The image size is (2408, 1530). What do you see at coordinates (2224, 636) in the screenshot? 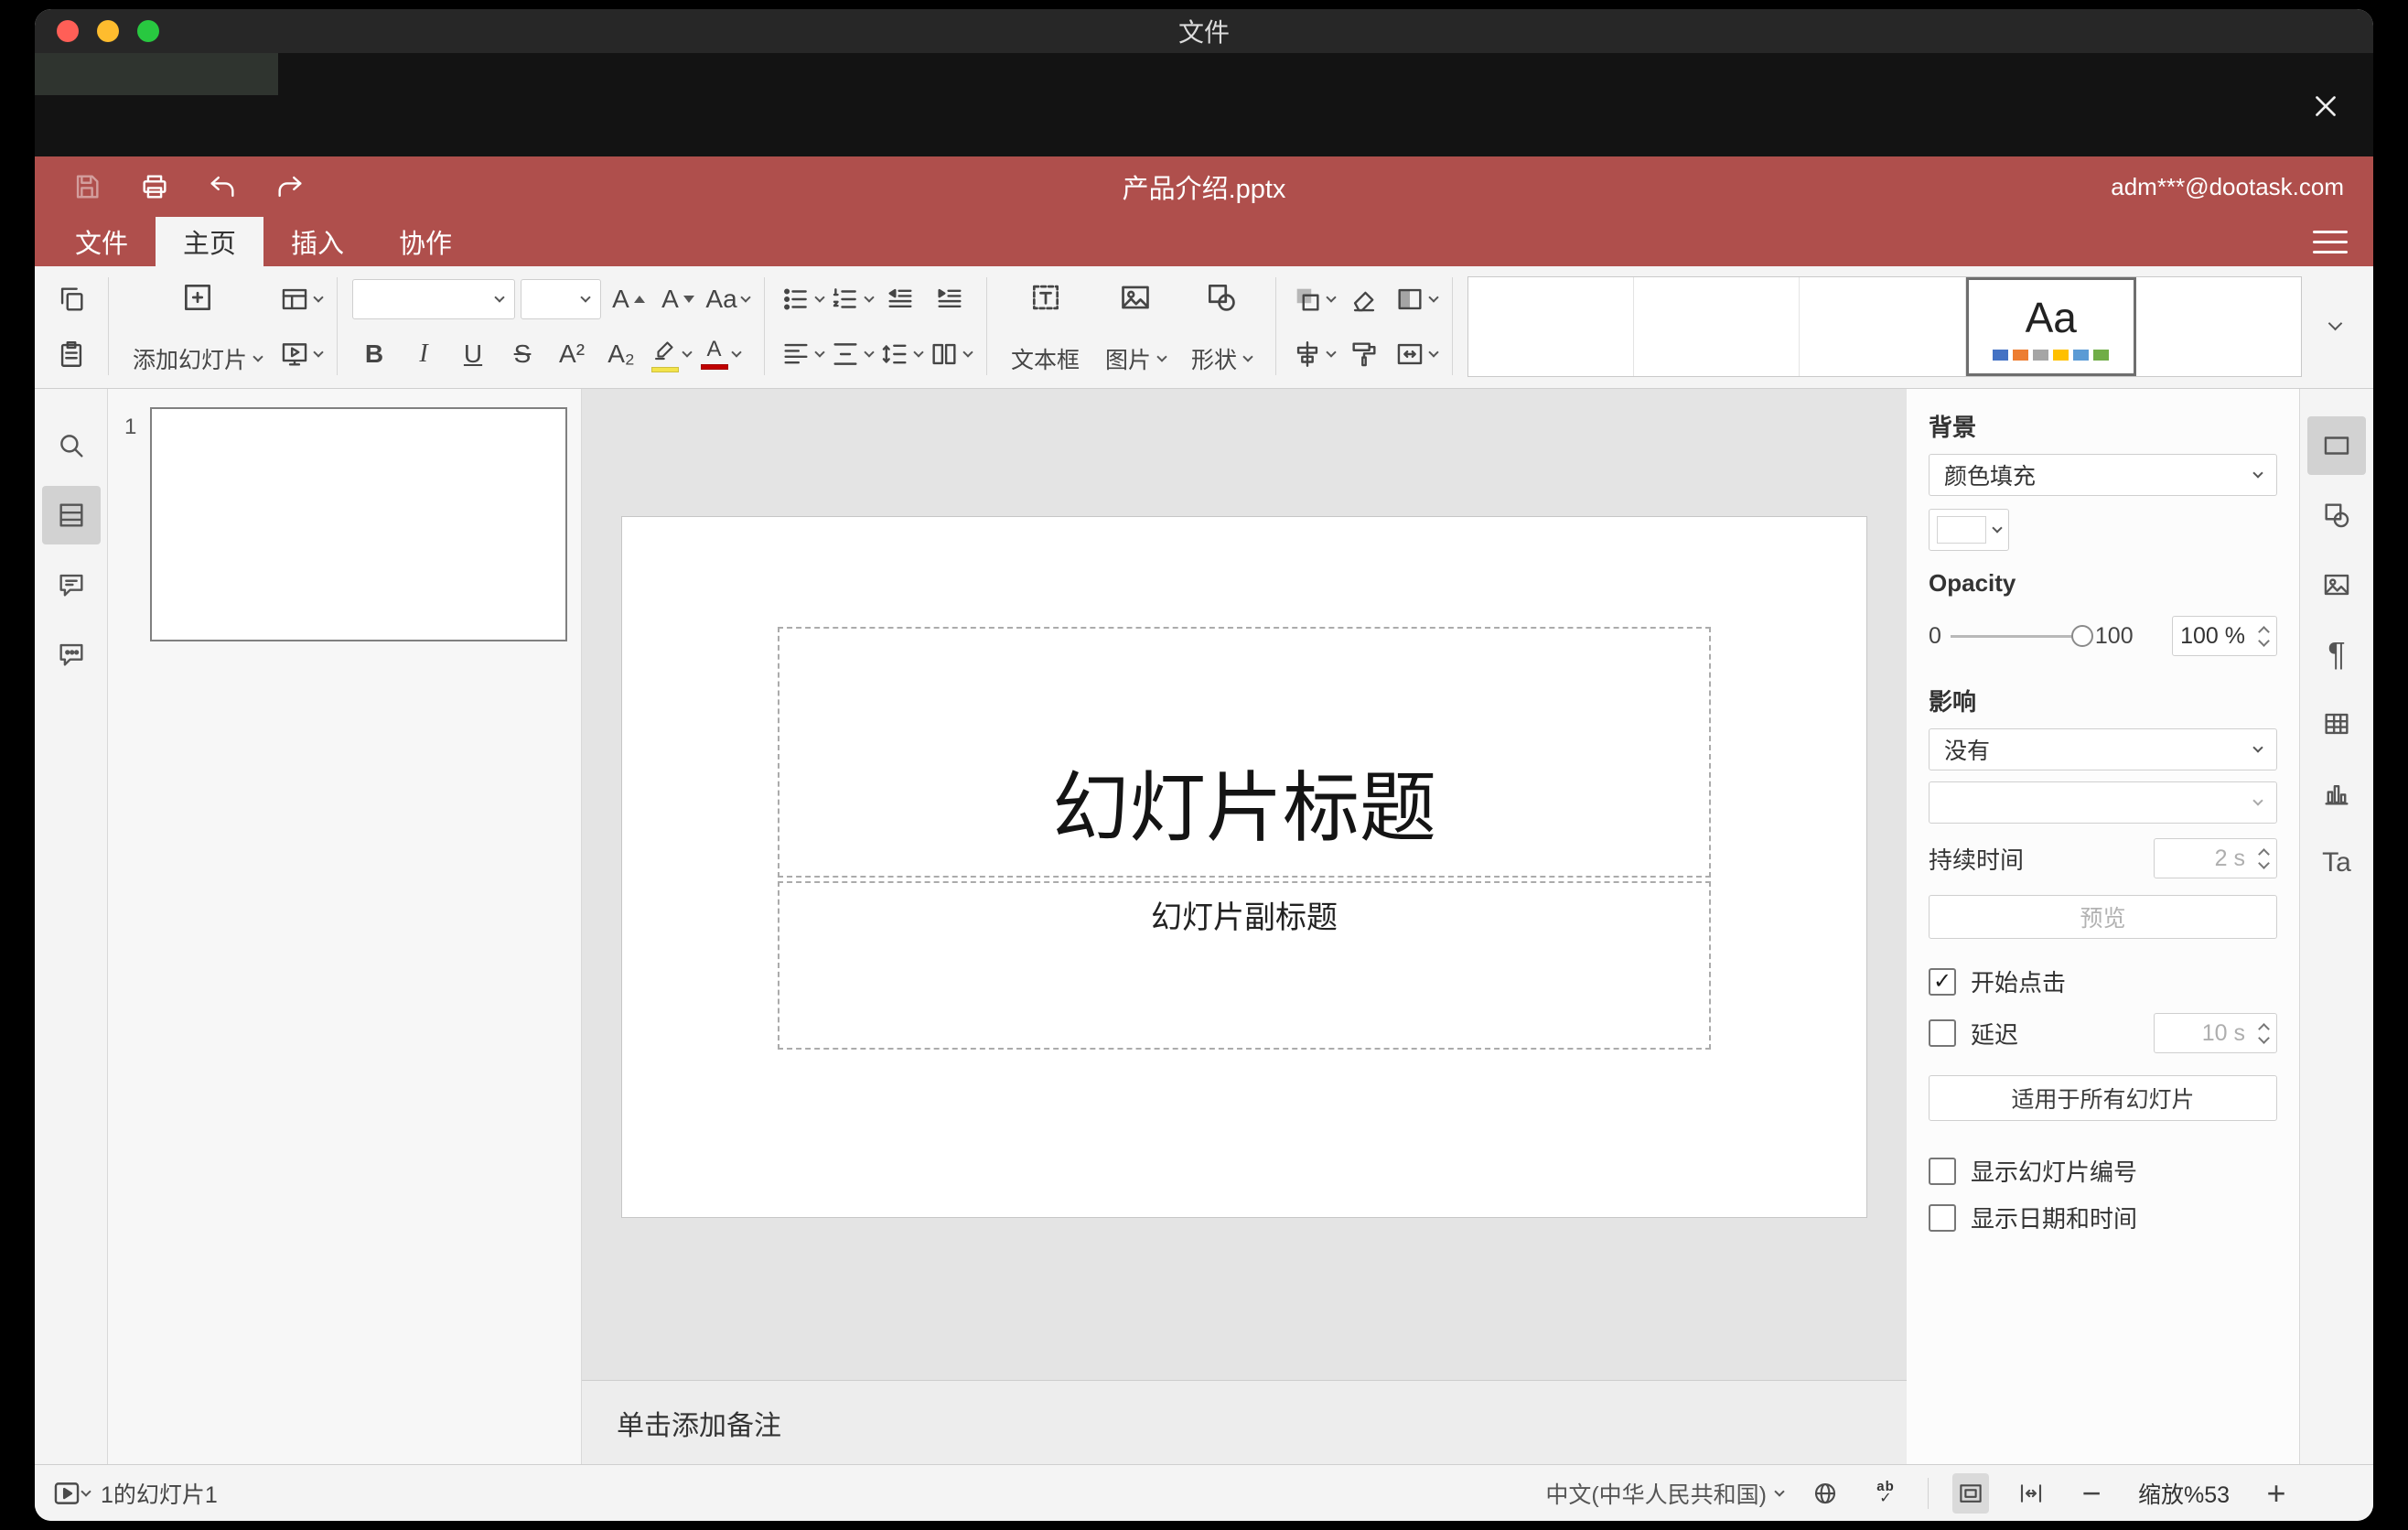
I see `opacity-spinner: 100 %` at bounding box center [2224, 636].